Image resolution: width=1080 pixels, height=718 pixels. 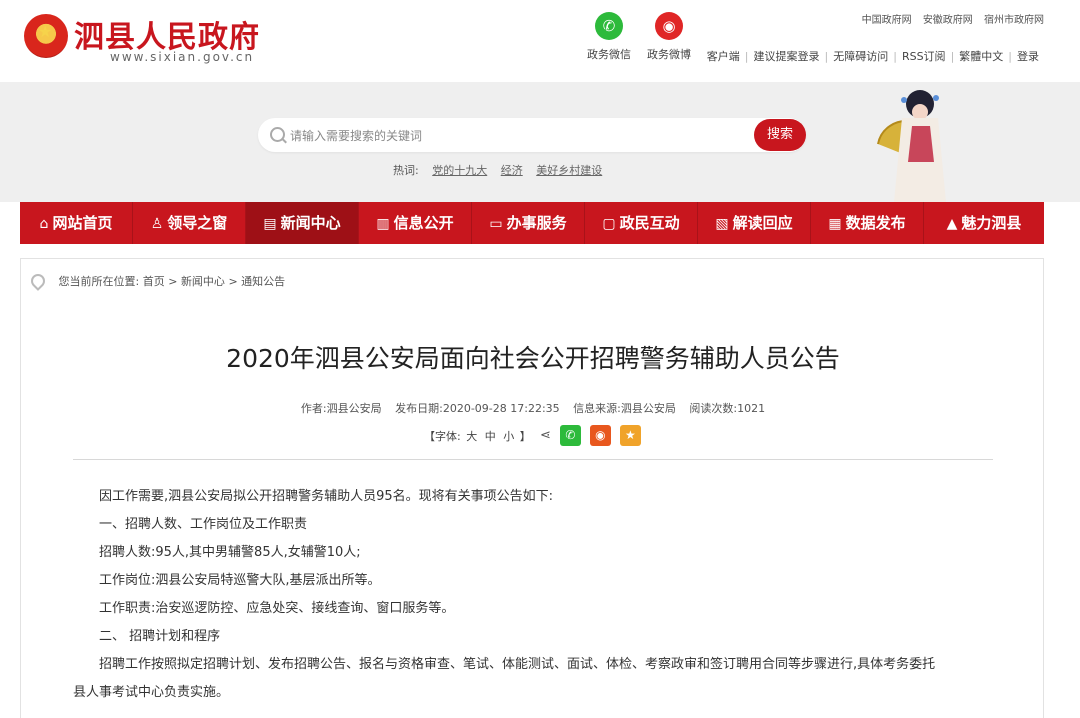 What do you see at coordinates (545, 435) in the screenshot?
I see `share-icon: ⋖` at bounding box center [545, 435].